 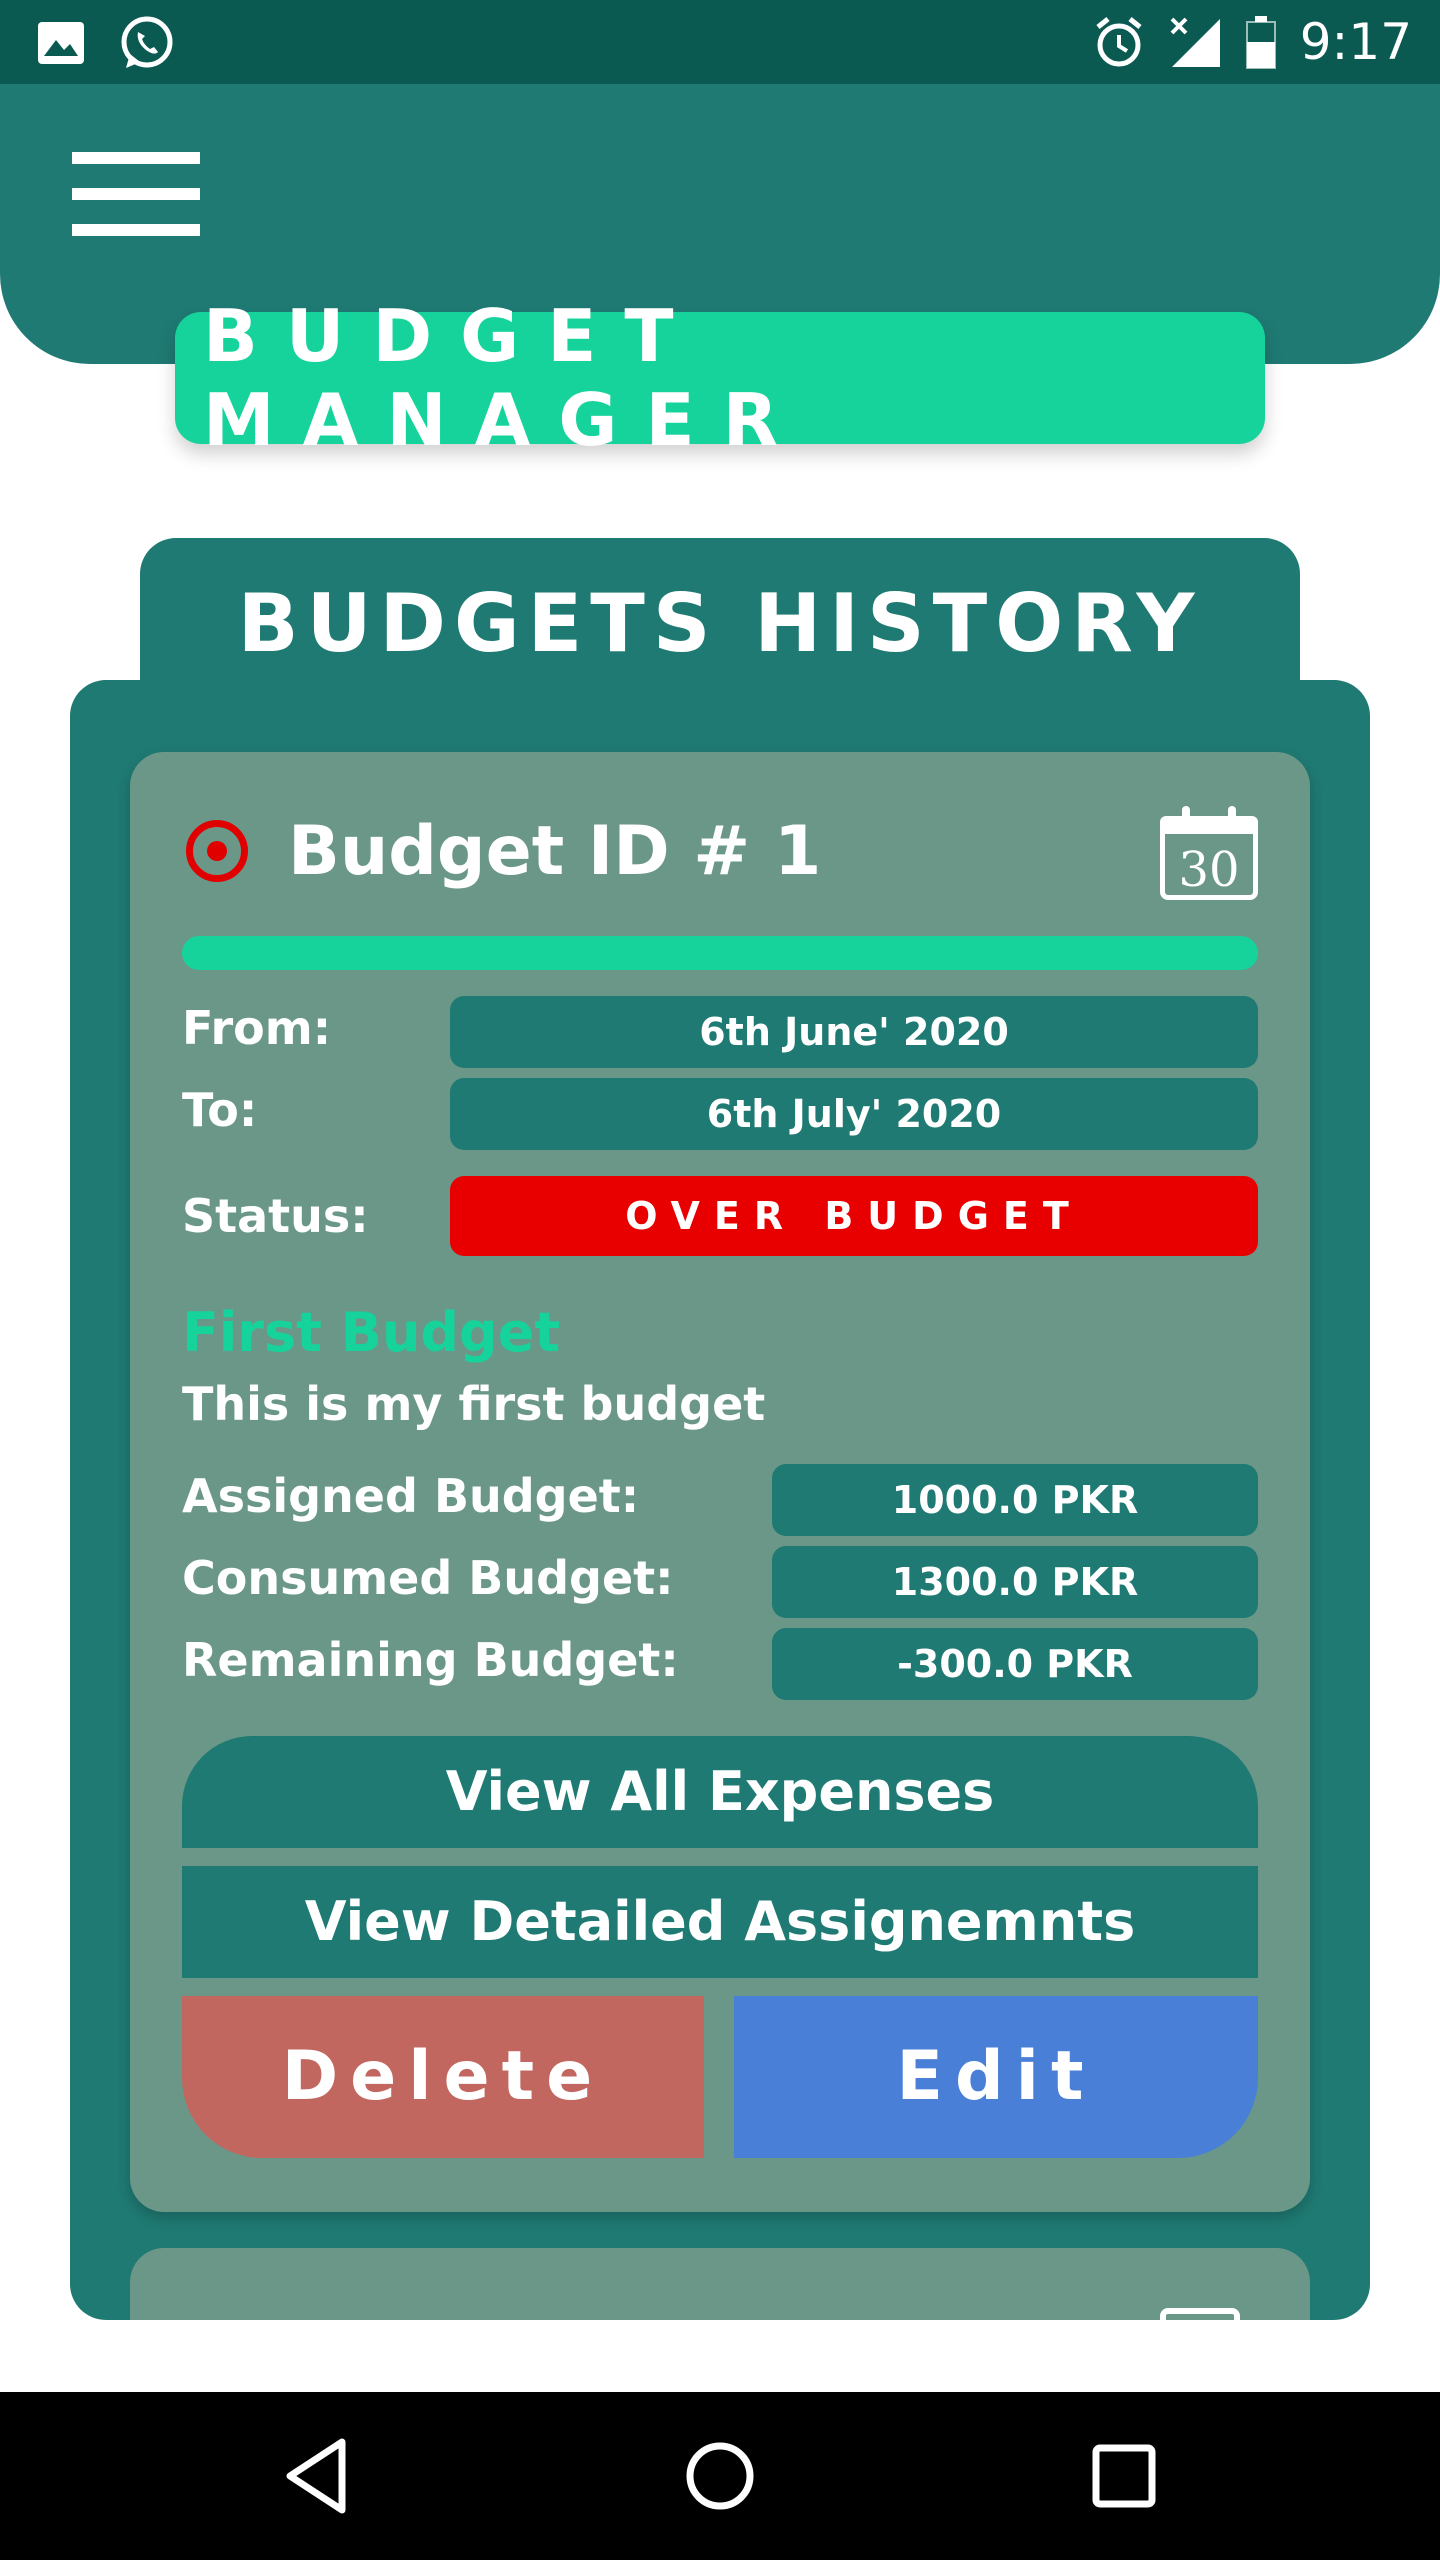 I want to click on budget-progress-bar, so click(x=720, y=953).